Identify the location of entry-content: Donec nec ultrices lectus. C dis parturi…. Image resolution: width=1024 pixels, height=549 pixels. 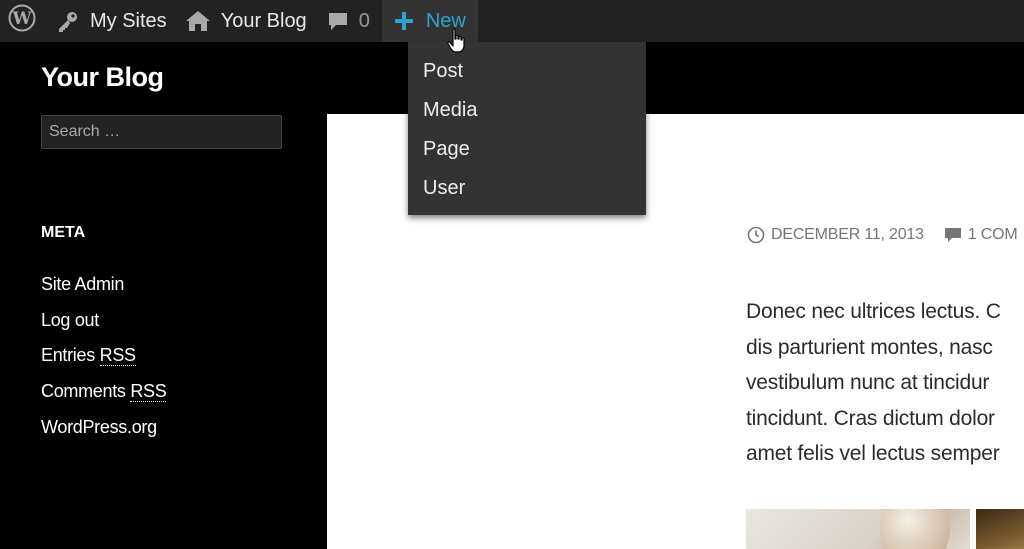
(885, 383).